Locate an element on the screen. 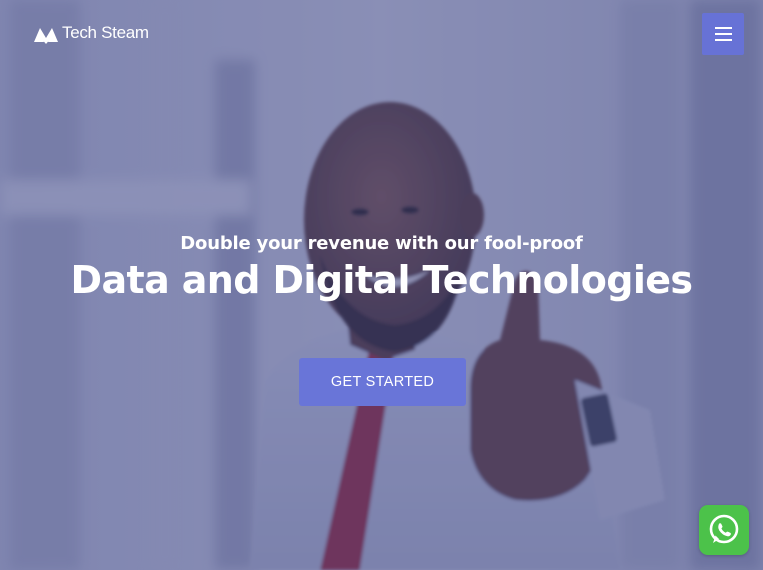 This screenshot has height=570, width=763. logo-text: Tech Steam is located at coordinates (105, 32).